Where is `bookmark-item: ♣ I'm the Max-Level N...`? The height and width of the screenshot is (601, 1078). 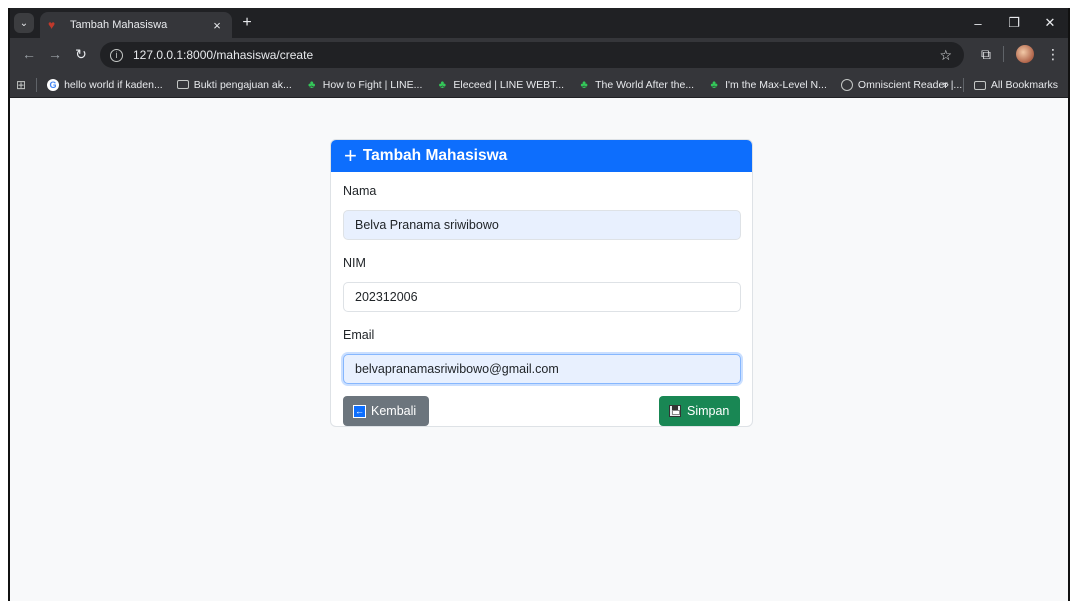
bookmark-item: ♣ I'm the Max-Level N... is located at coordinates (767, 85).